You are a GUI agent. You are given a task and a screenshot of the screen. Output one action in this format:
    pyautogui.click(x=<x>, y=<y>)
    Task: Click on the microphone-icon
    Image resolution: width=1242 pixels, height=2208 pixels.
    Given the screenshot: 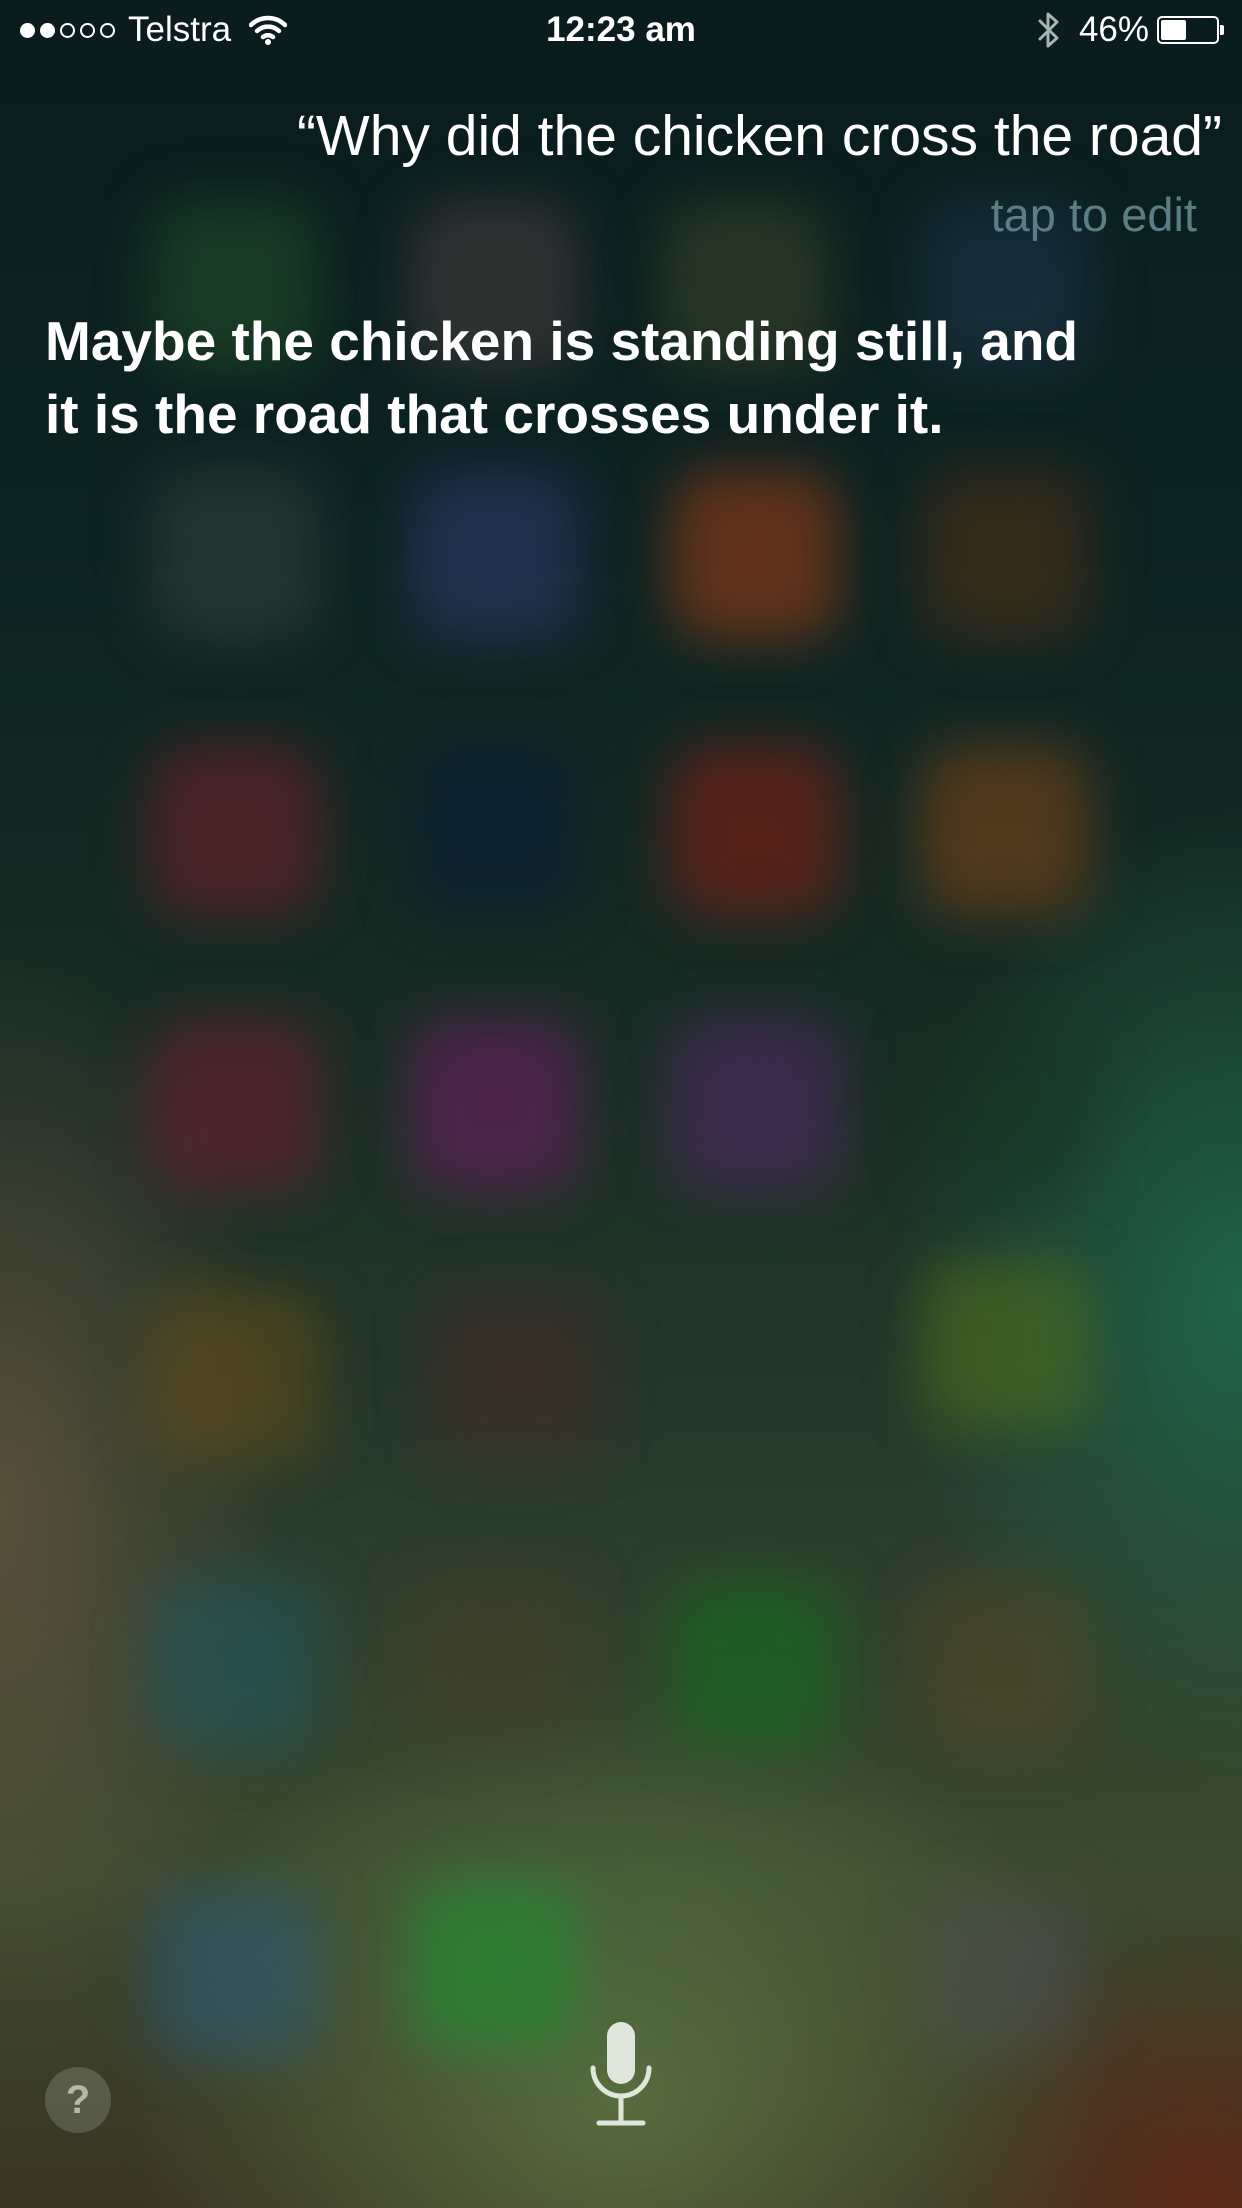 What is the action you would take?
    pyautogui.click(x=621, y=2074)
    